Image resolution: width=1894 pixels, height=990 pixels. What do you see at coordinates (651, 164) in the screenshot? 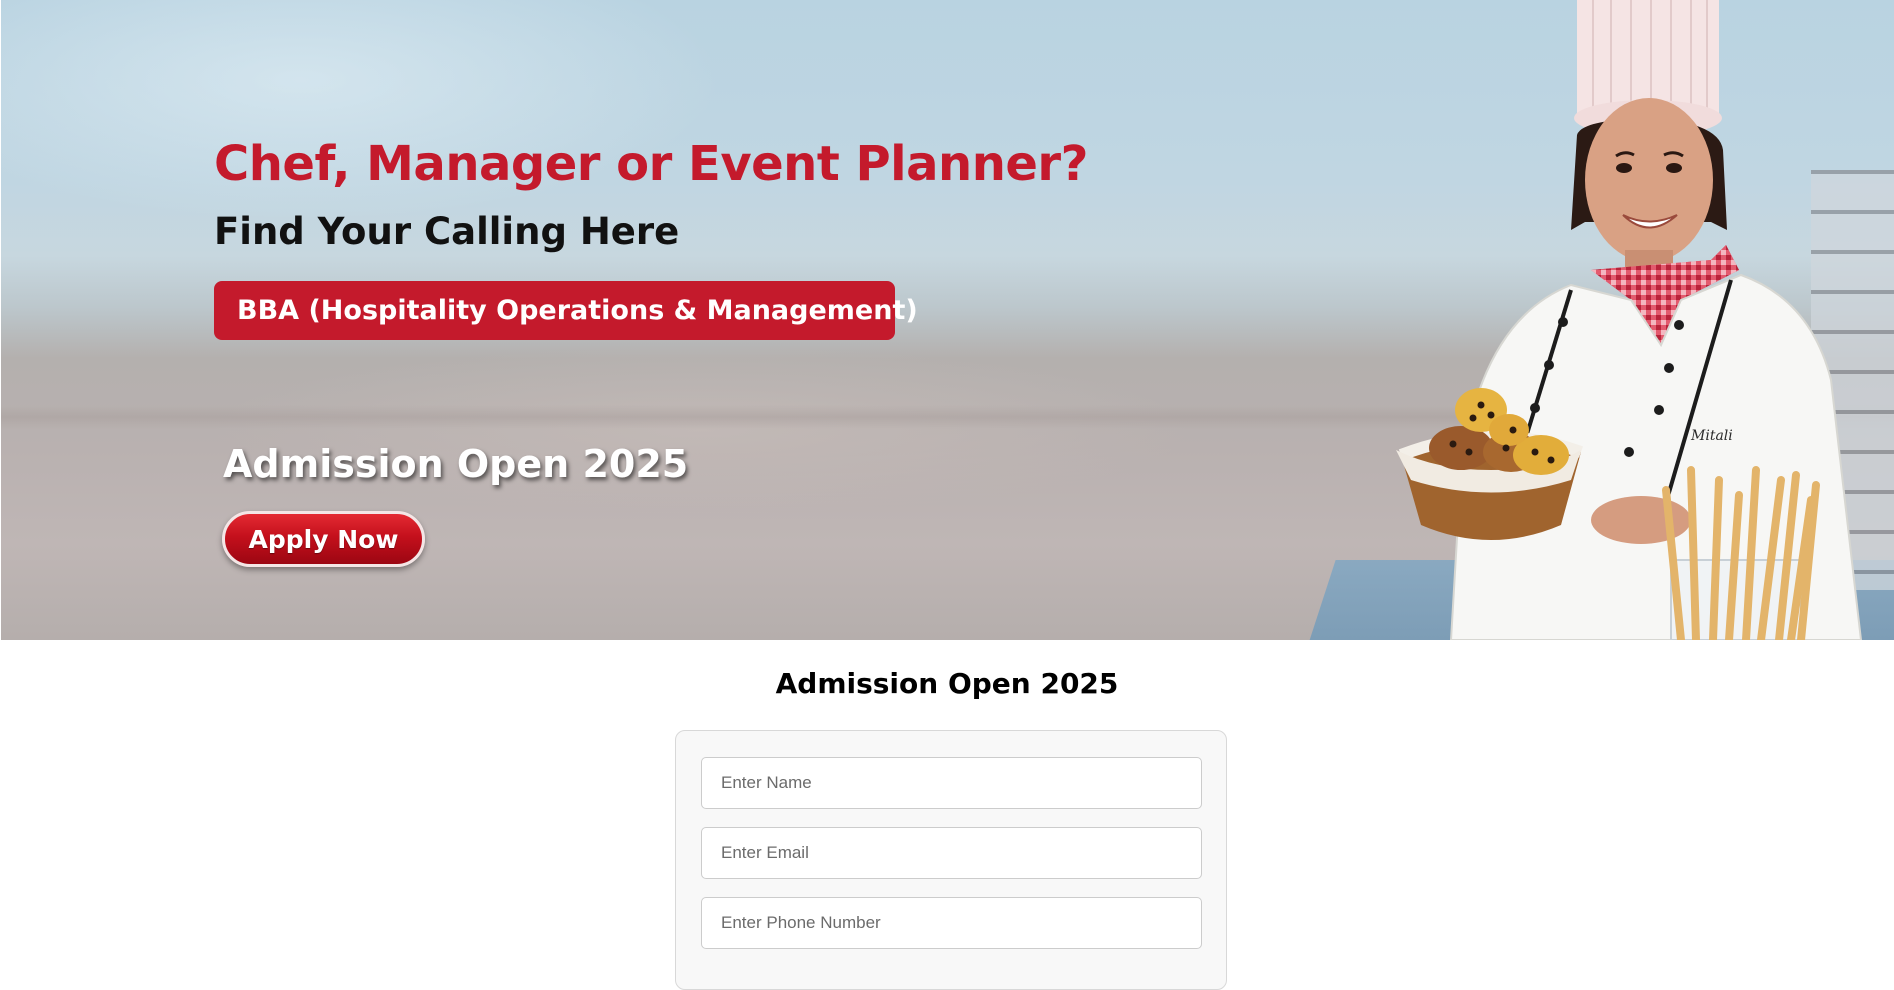
I see `hero-headline: Chef, Manager or Event Planner?` at bounding box center [651, 164].